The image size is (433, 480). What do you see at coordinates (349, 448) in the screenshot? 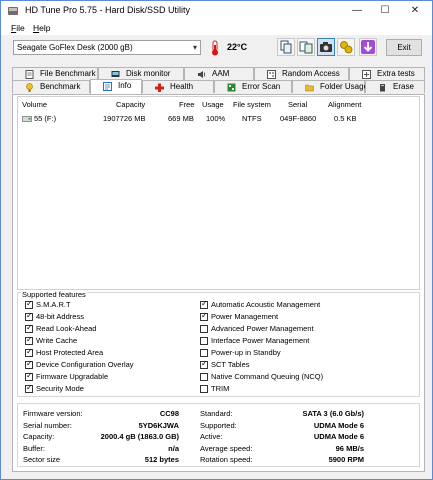
I see `info-value: 96 MB/s` at bounding box center [349, 448].